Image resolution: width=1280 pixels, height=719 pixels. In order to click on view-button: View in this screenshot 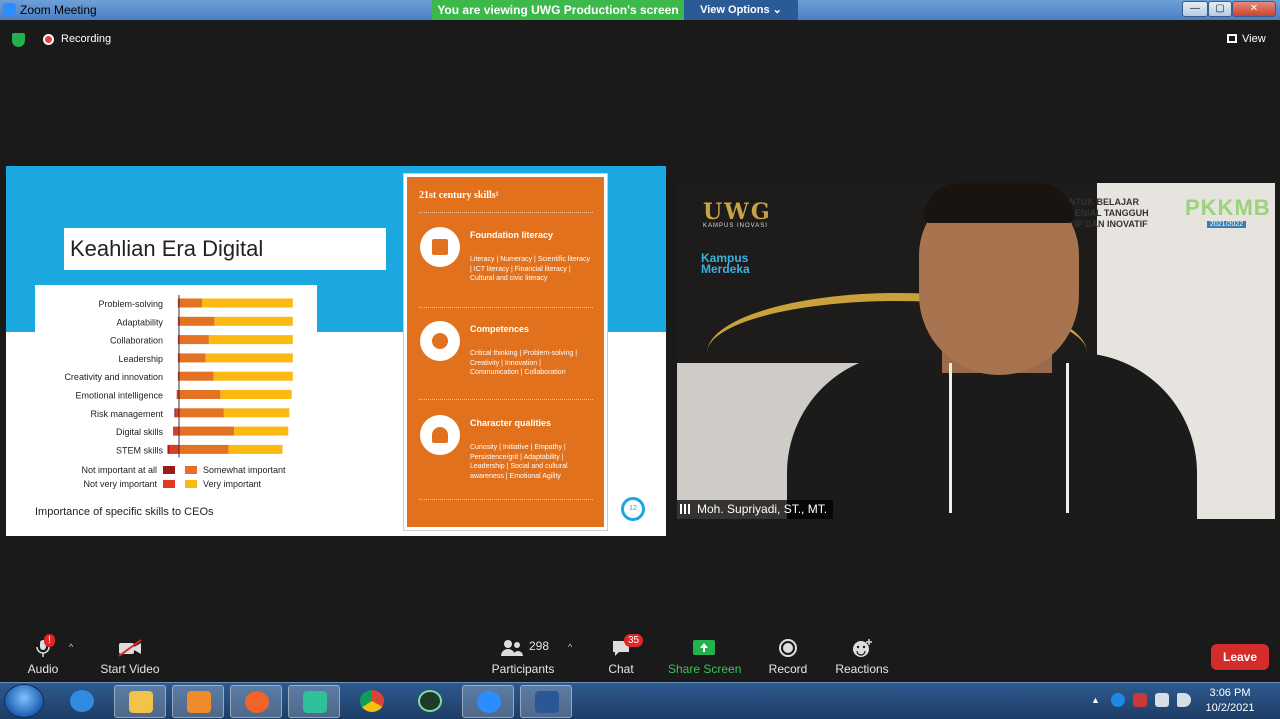, I will do `click(1246, 39)`.